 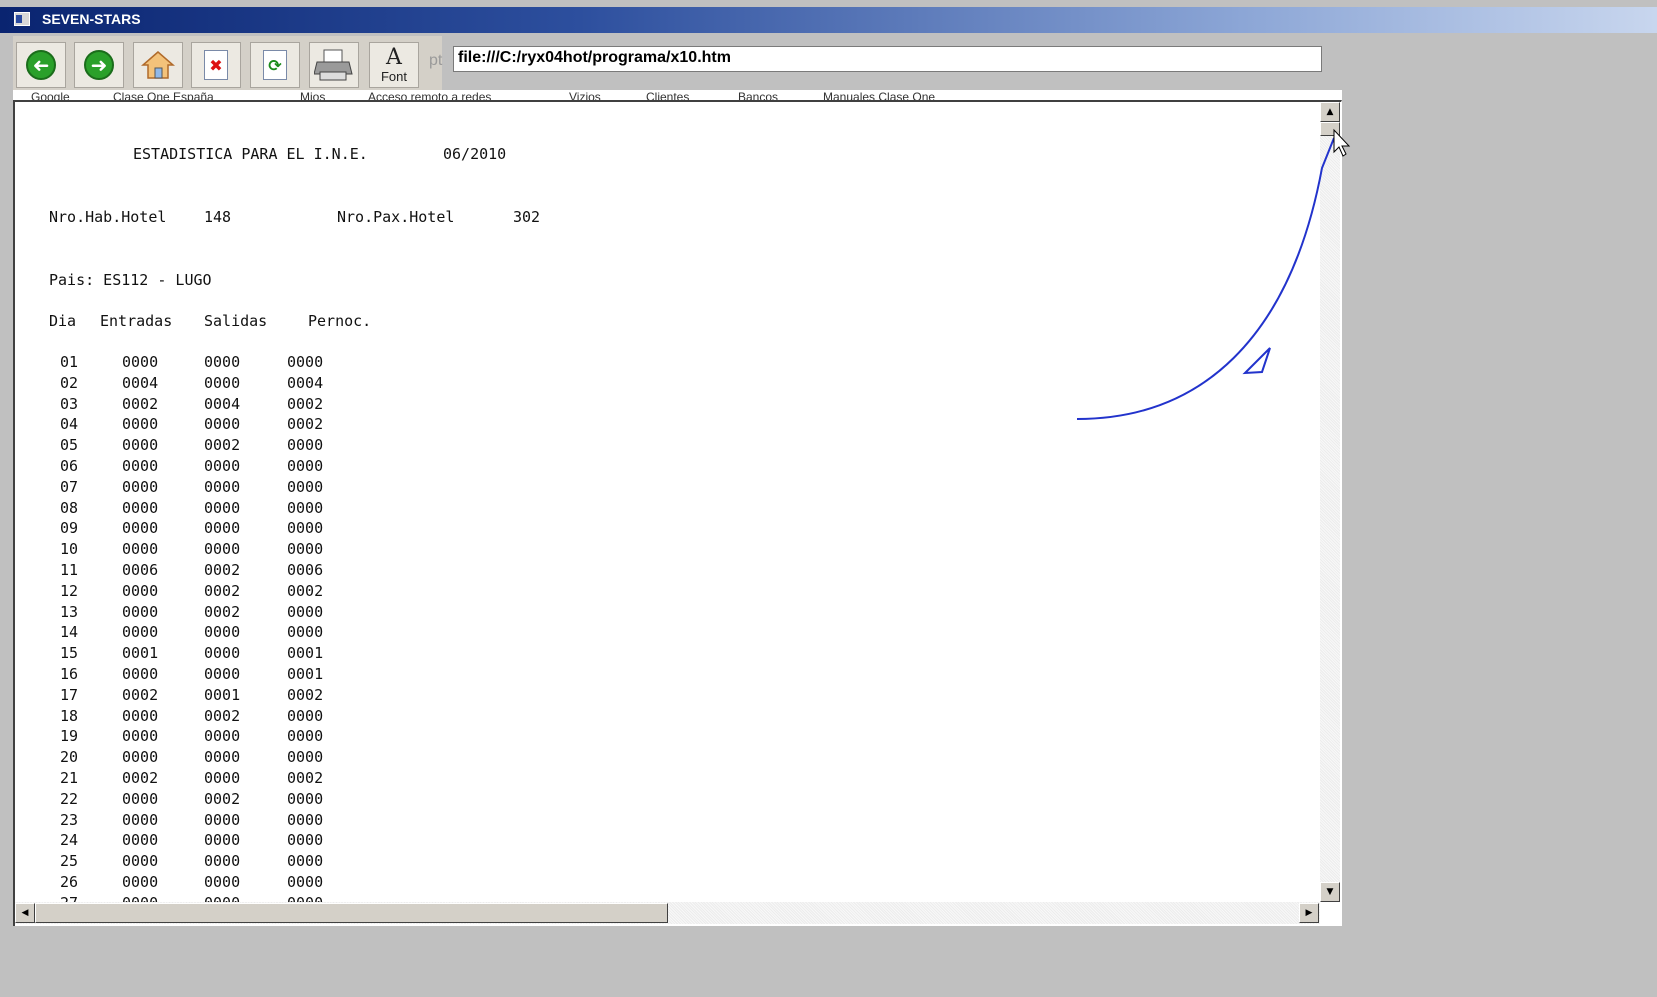 I want to click on table-cell: 27, so click(x=69, y=897).